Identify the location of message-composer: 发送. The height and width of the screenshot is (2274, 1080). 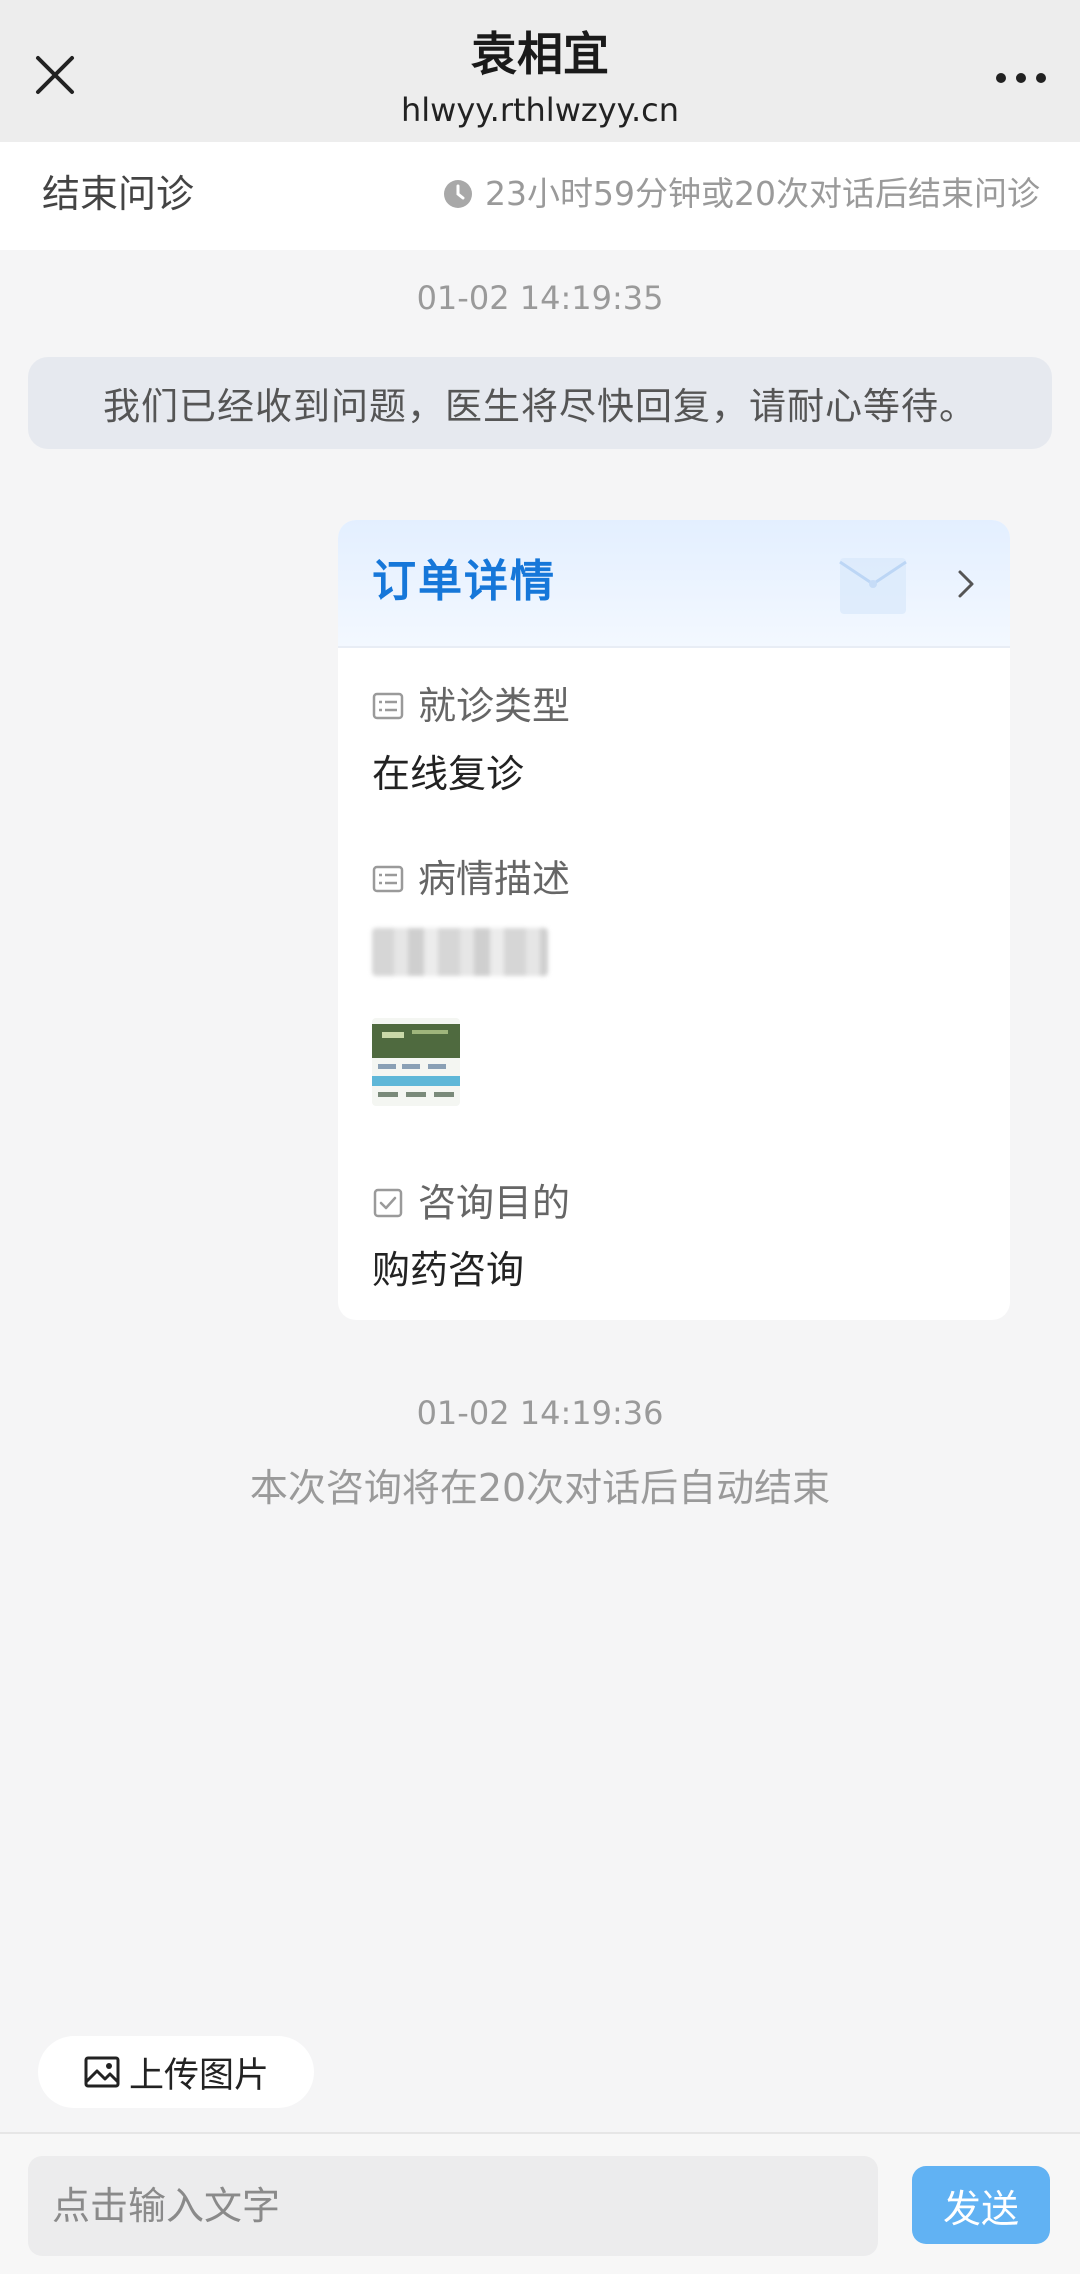
(540, 2203).